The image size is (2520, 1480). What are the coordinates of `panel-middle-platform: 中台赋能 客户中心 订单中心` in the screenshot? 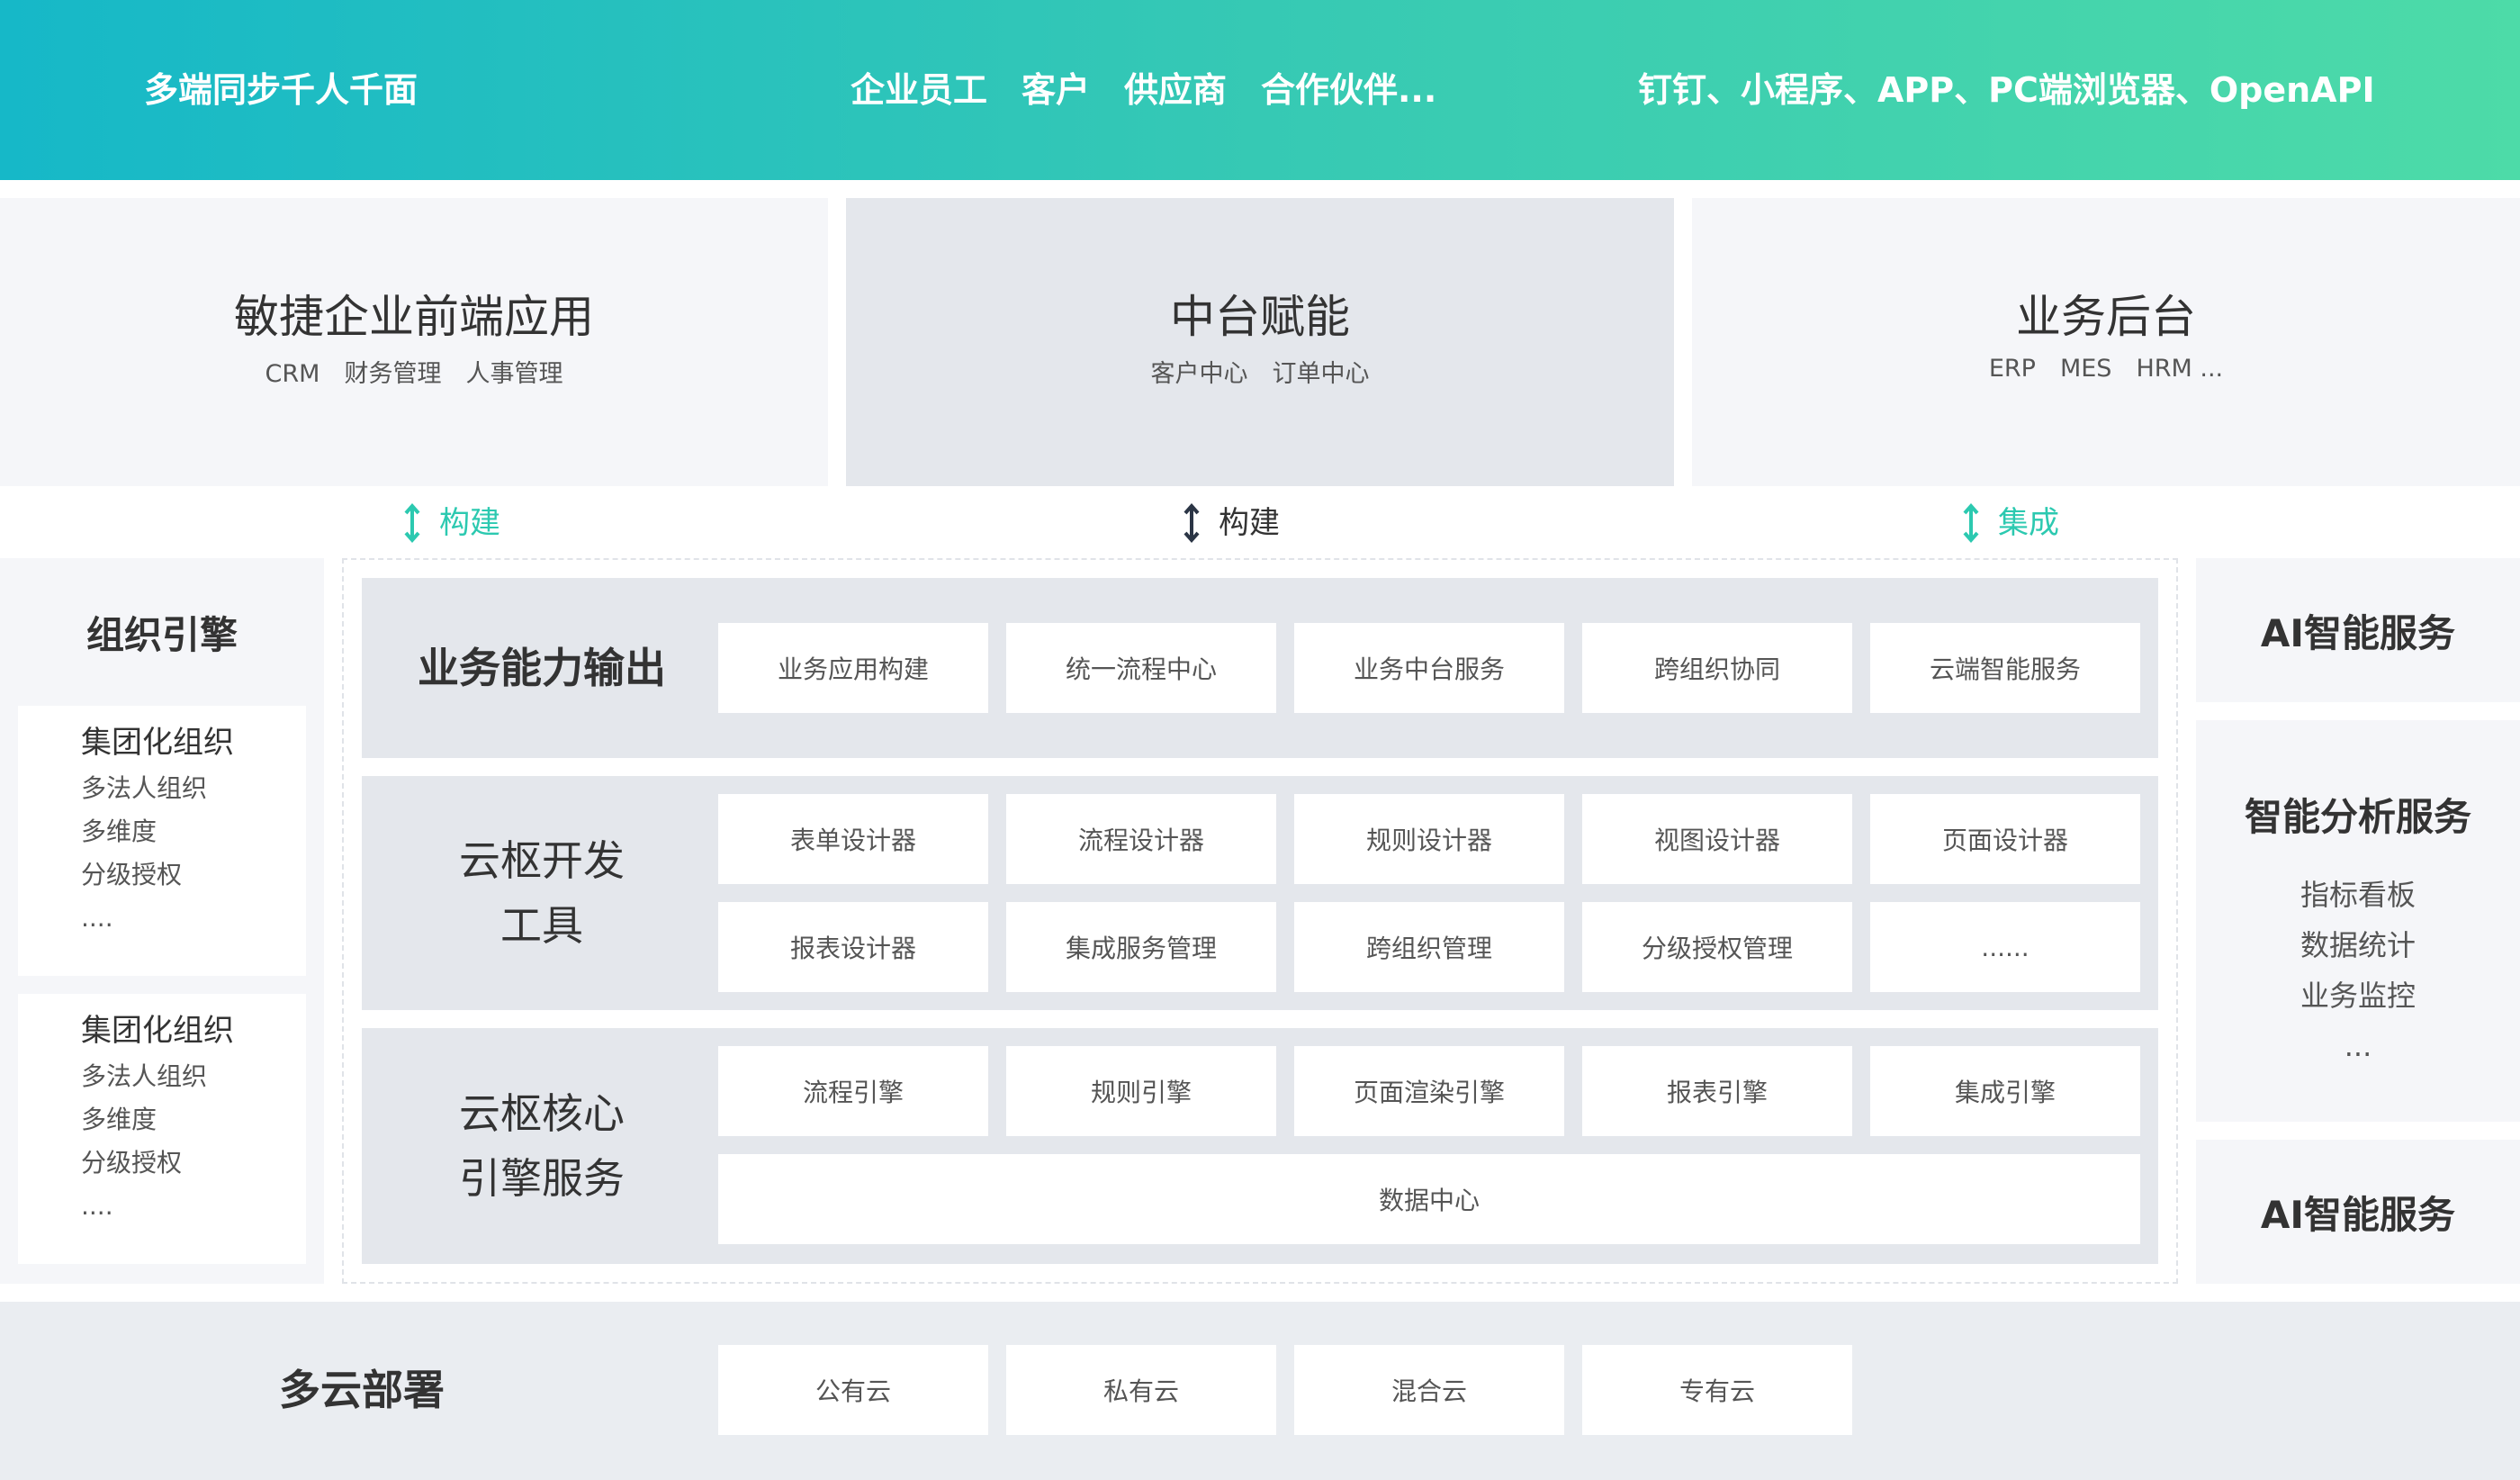 It's located at (1260, 342).